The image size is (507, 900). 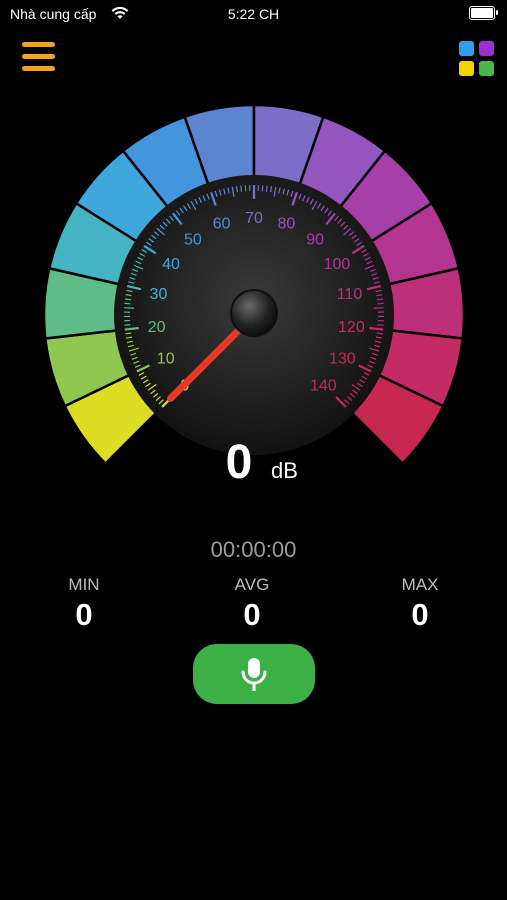 What do you see at coordinates (286, 223) in the screenshot?
I see `gauge-tick-label: 80` at bounding box center [286, 223].